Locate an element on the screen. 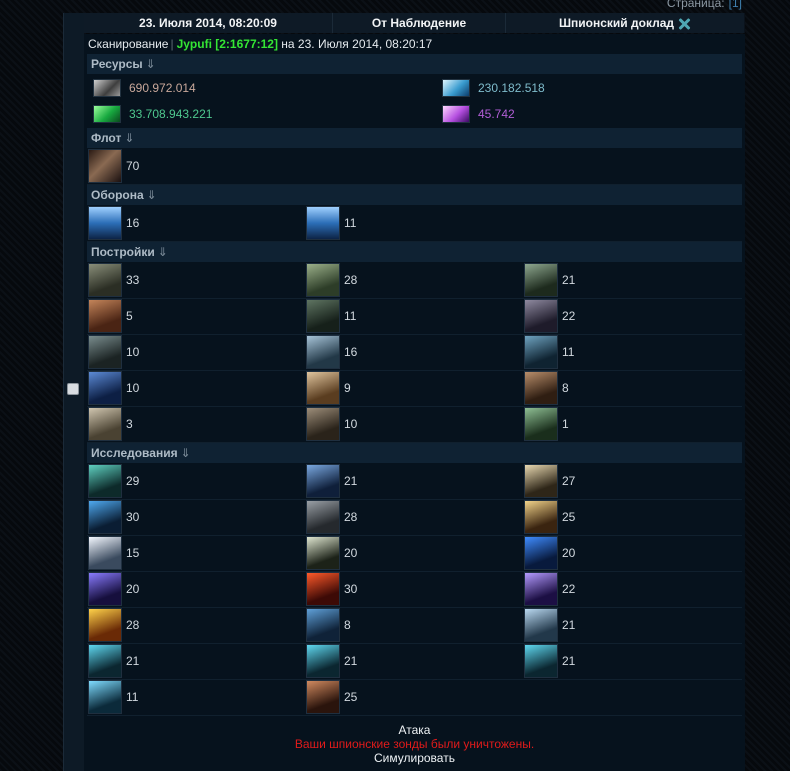  resource-crystal-value: 230.182.518 is located at coordinates (511, 88).